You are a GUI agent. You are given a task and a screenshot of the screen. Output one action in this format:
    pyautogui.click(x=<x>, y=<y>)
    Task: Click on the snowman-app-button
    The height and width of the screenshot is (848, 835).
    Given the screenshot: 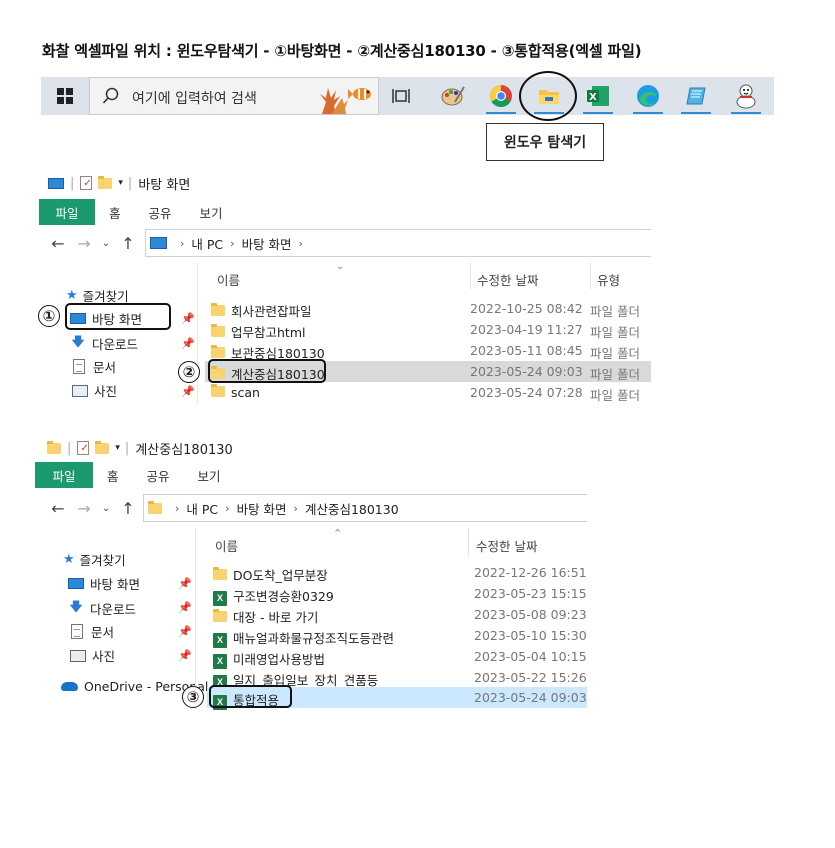 What is the action you would take?
    pyautogui.click(x=746, y=97)
    